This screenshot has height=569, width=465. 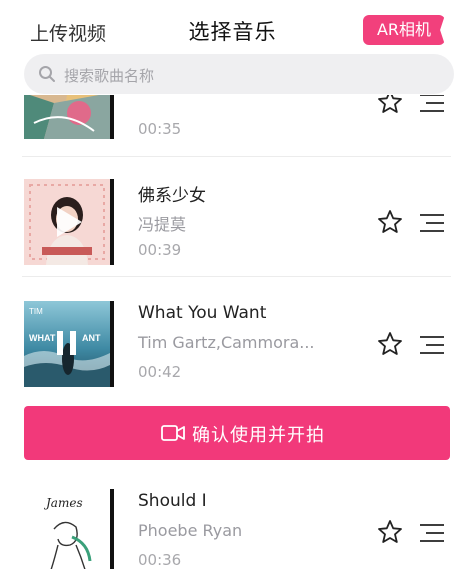 I want to click on row-divider, so click(x=236, y=276).